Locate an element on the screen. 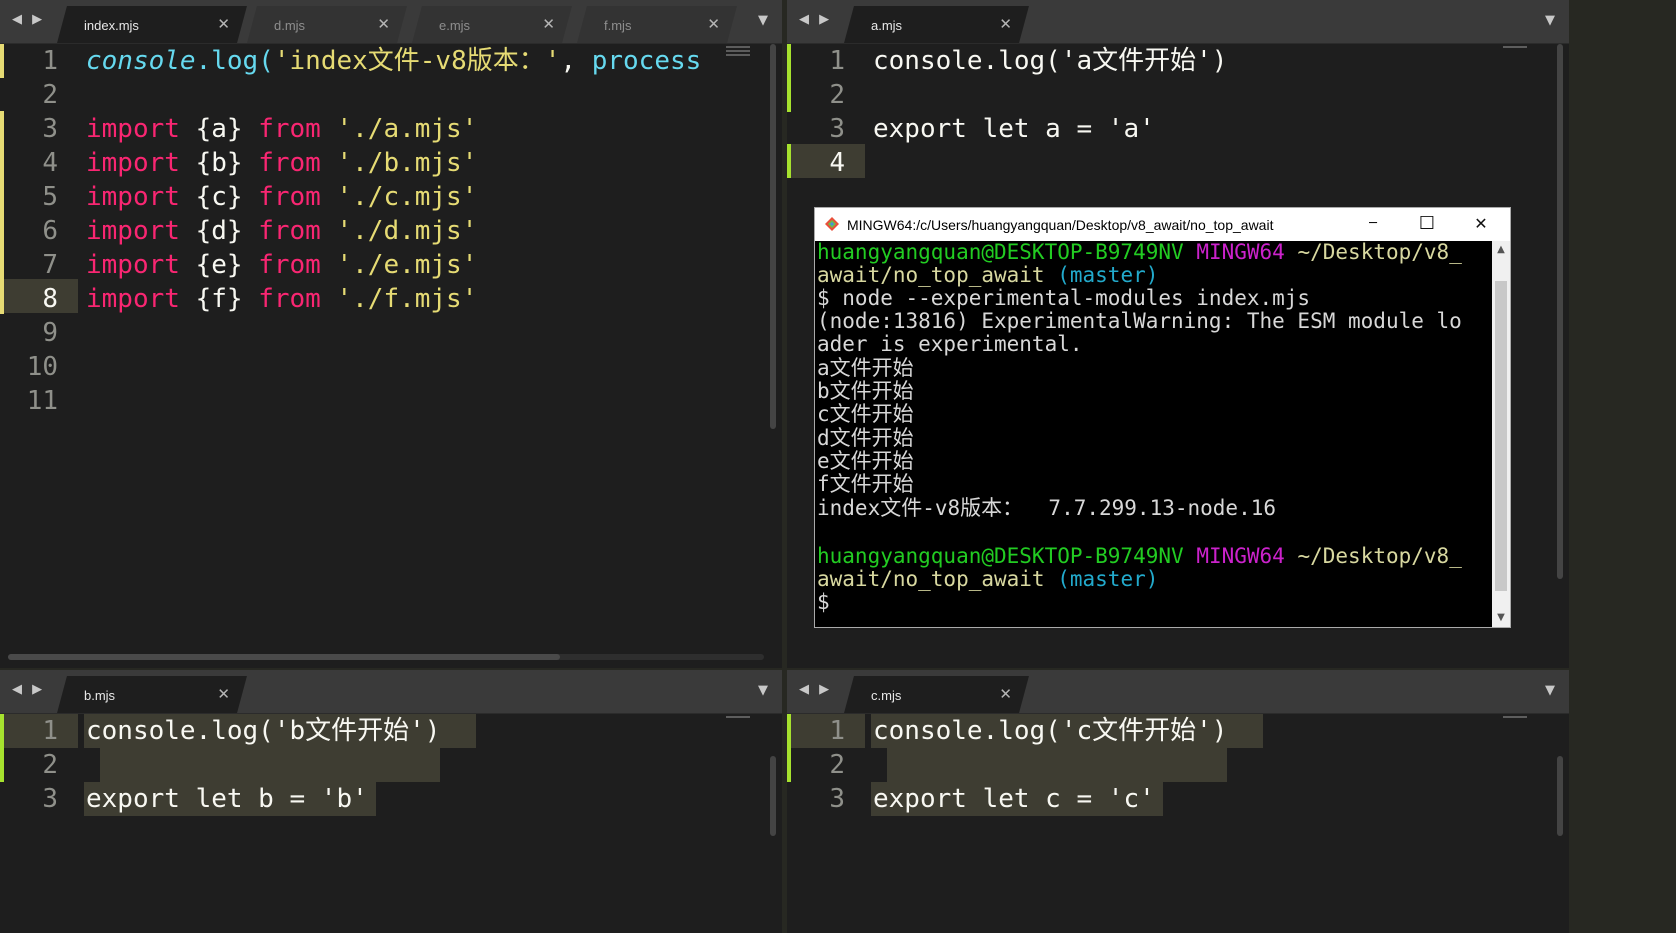  terminal-scrollbar: ▲ ▼ is located at coordinates (1501, 434).